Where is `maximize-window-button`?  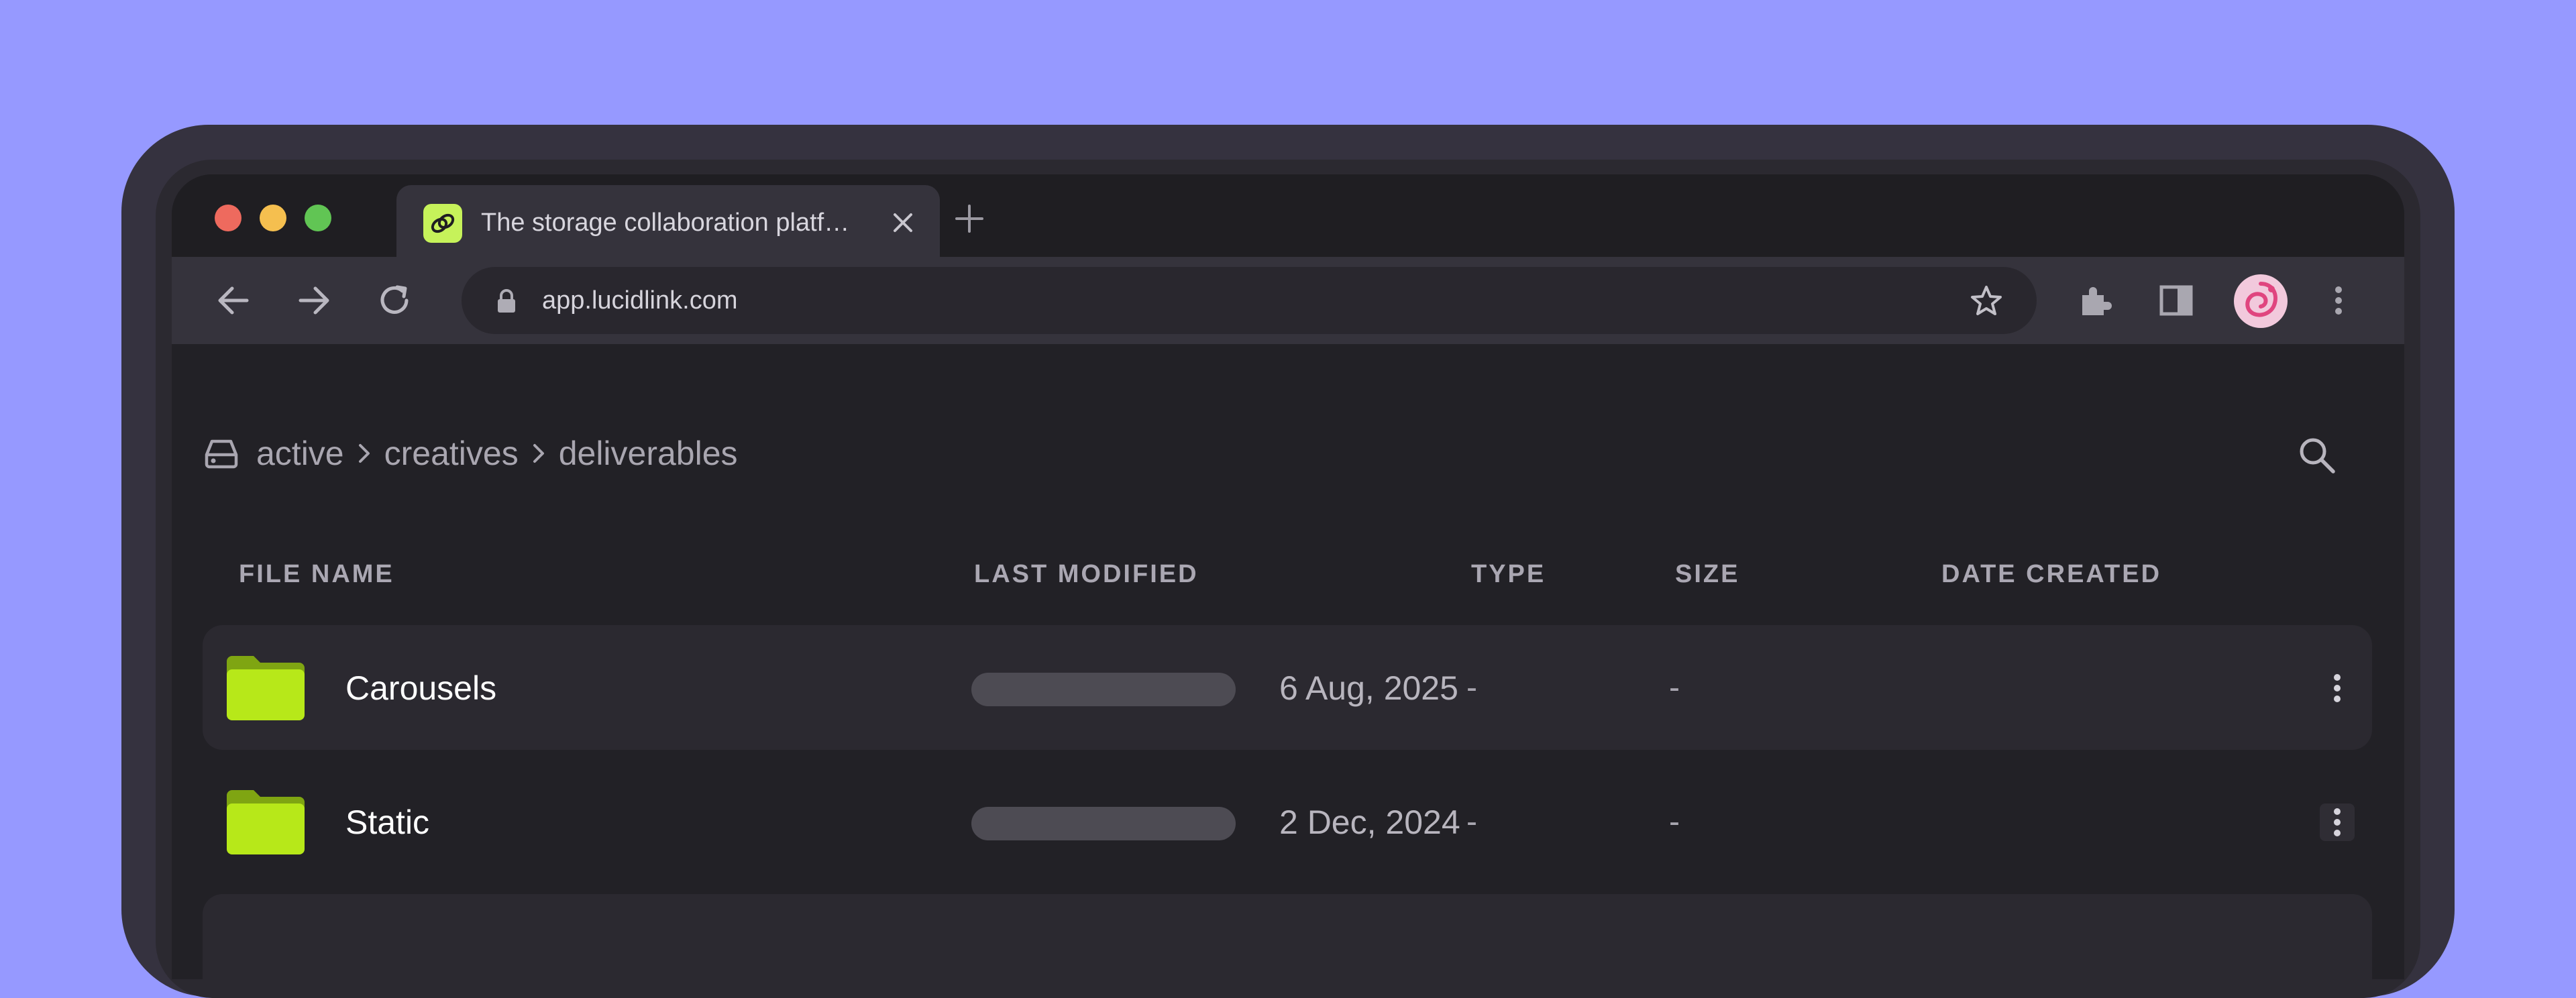 maximize-window-button is located at coordinates (318, 218).